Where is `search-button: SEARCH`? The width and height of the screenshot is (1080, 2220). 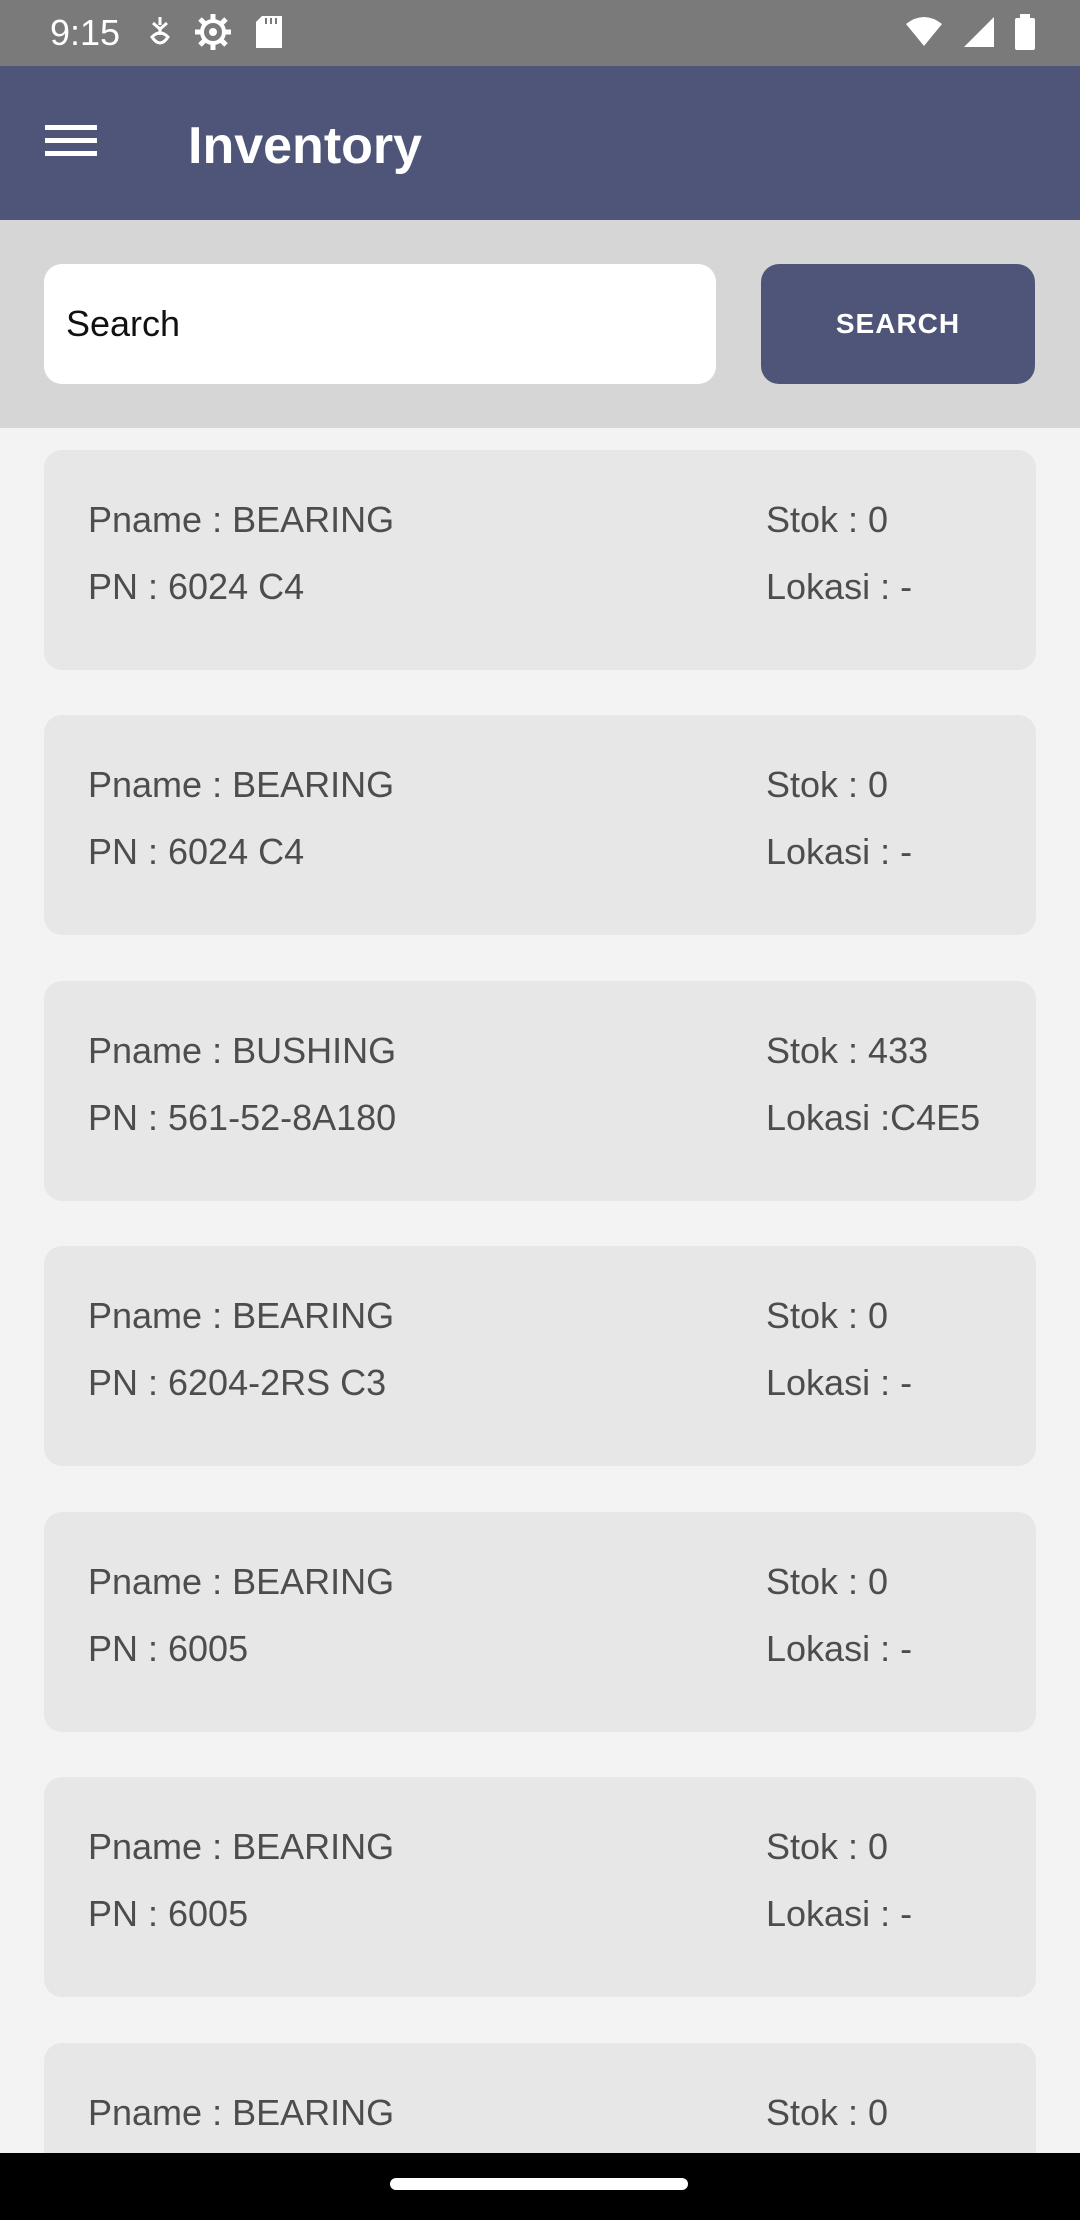
search-button: SEARCH is located at coordinates (898, 324).